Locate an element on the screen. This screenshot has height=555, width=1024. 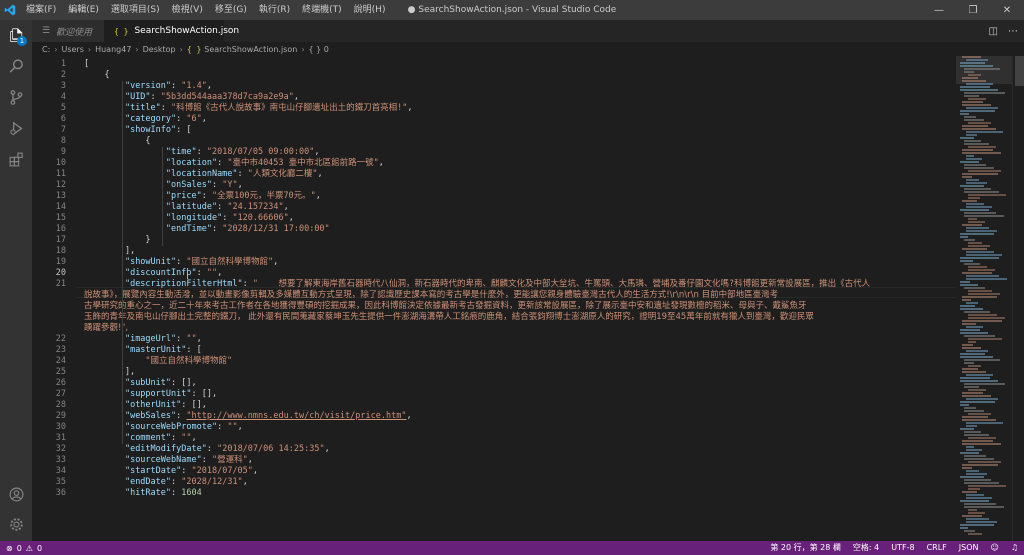
breadcrumb-part: Huang47 is located at coordinates (113, 49).